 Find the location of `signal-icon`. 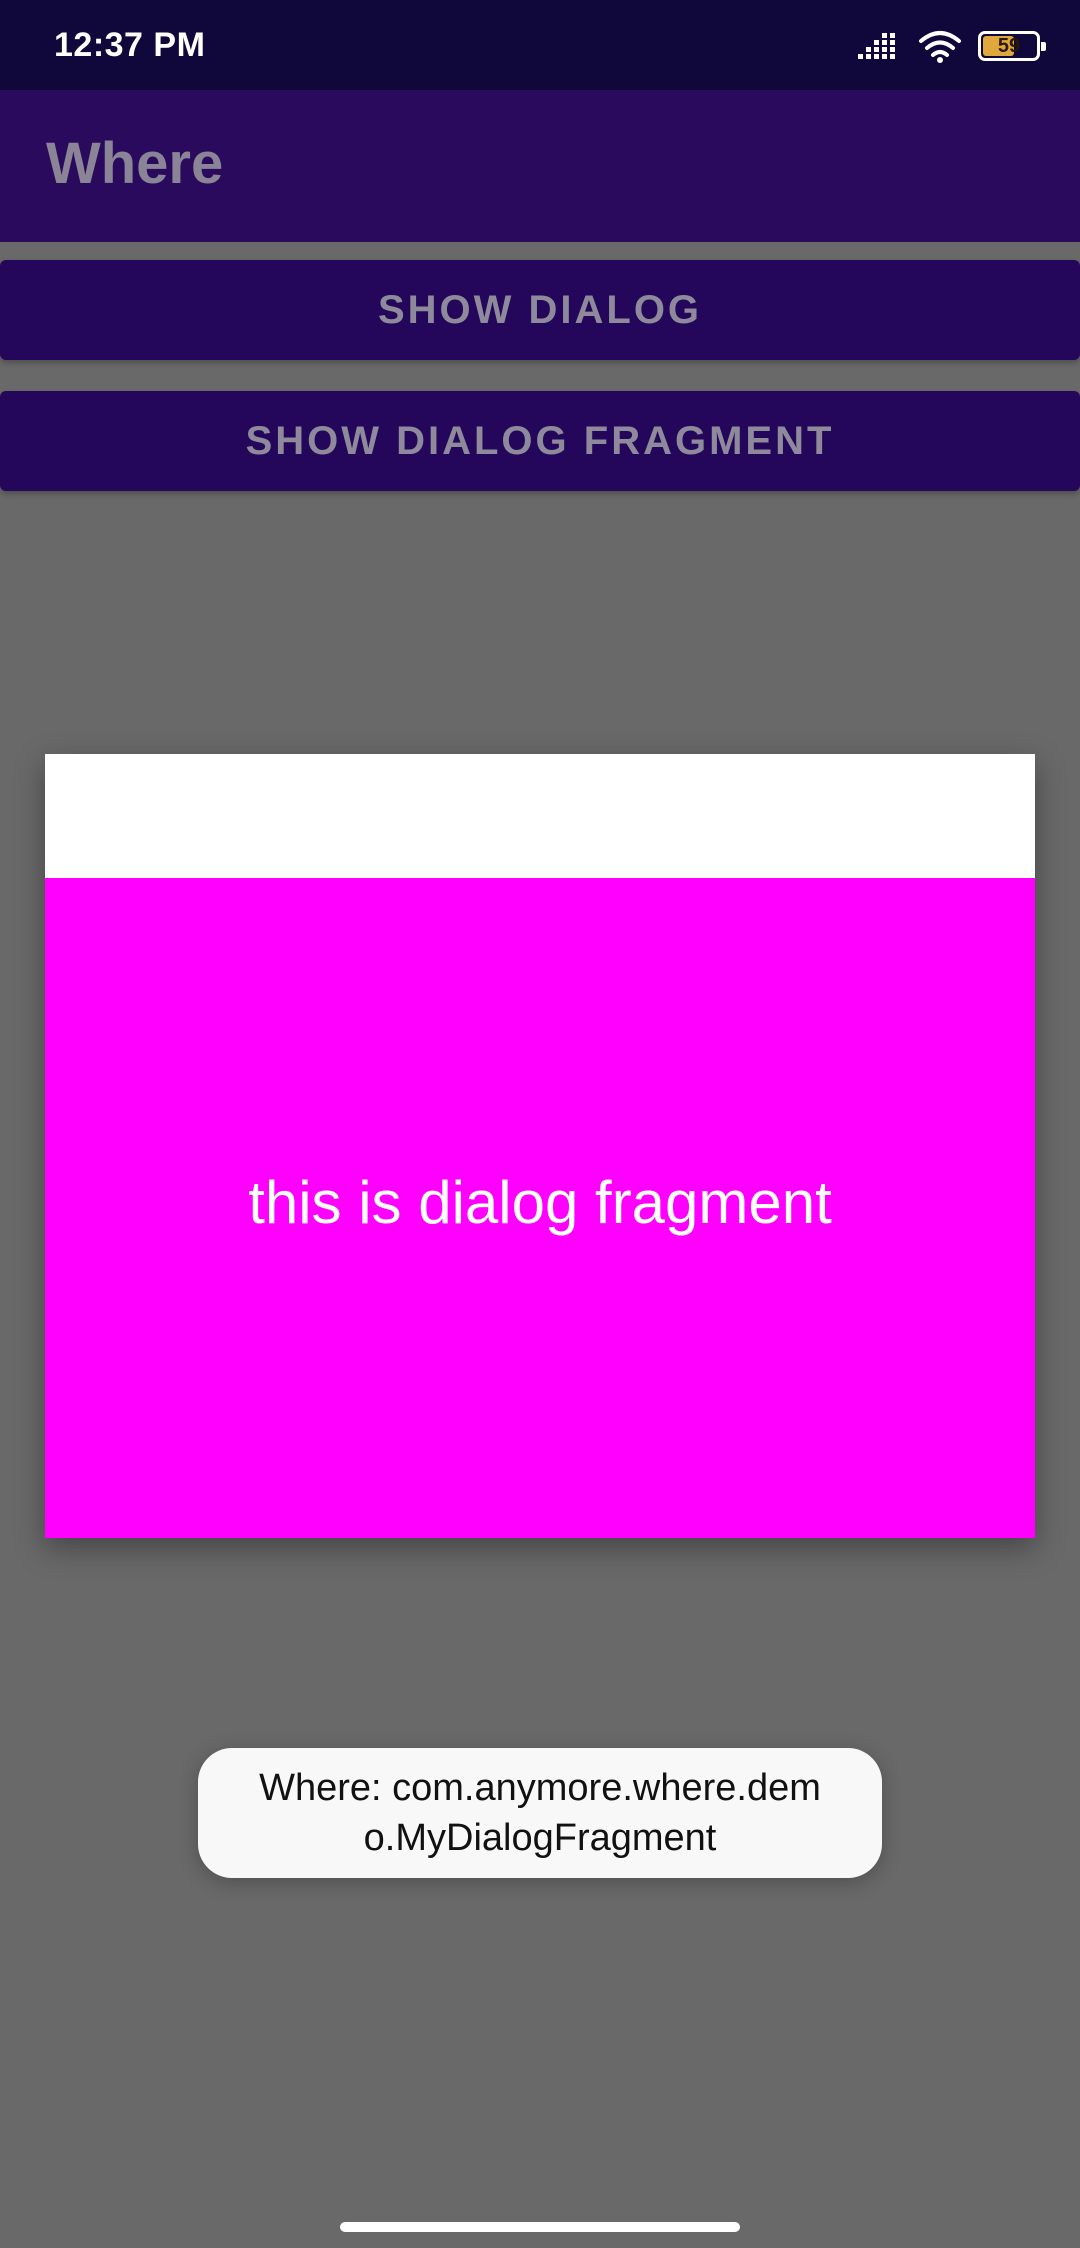

signal-icon is located at coordinates (876, 46).